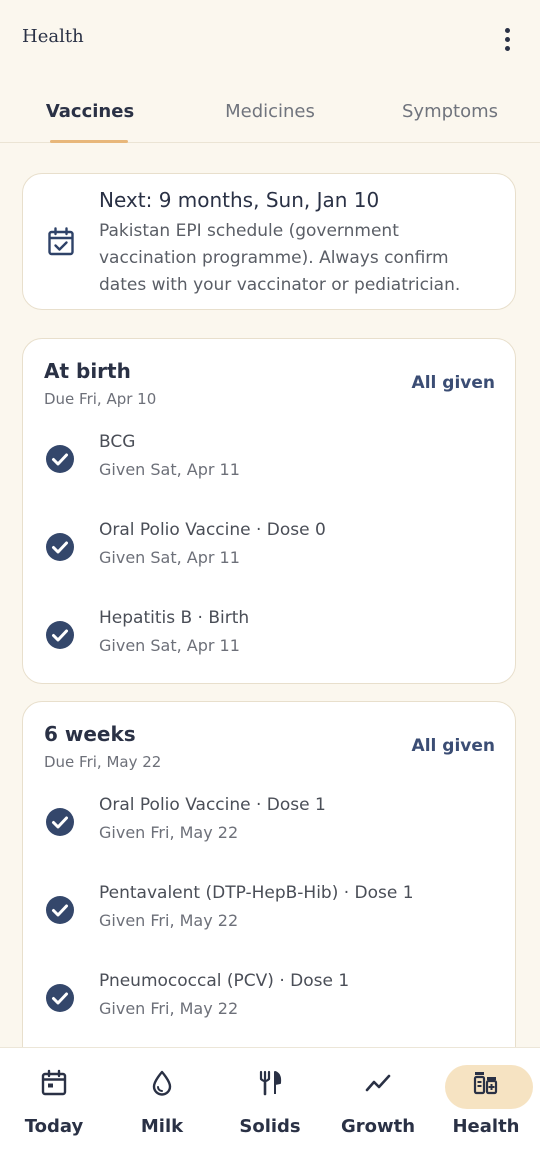 The height and width of the screenshot is (1159, 540). What do you see at coordinates (269, 643) in the screenshot?
I see `vaccine-row: Hepatitis B · Birth Given Sat, Apr 11` at bounding box center [269, 643].